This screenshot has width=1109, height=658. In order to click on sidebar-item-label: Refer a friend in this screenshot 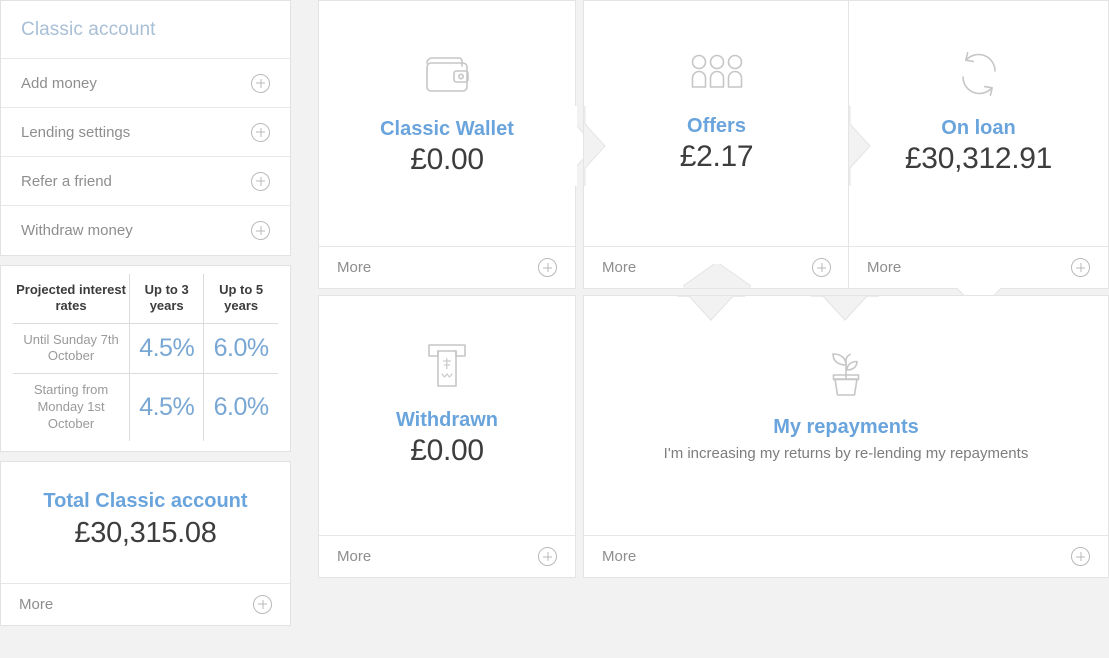, I will do `click(66, 181)`.